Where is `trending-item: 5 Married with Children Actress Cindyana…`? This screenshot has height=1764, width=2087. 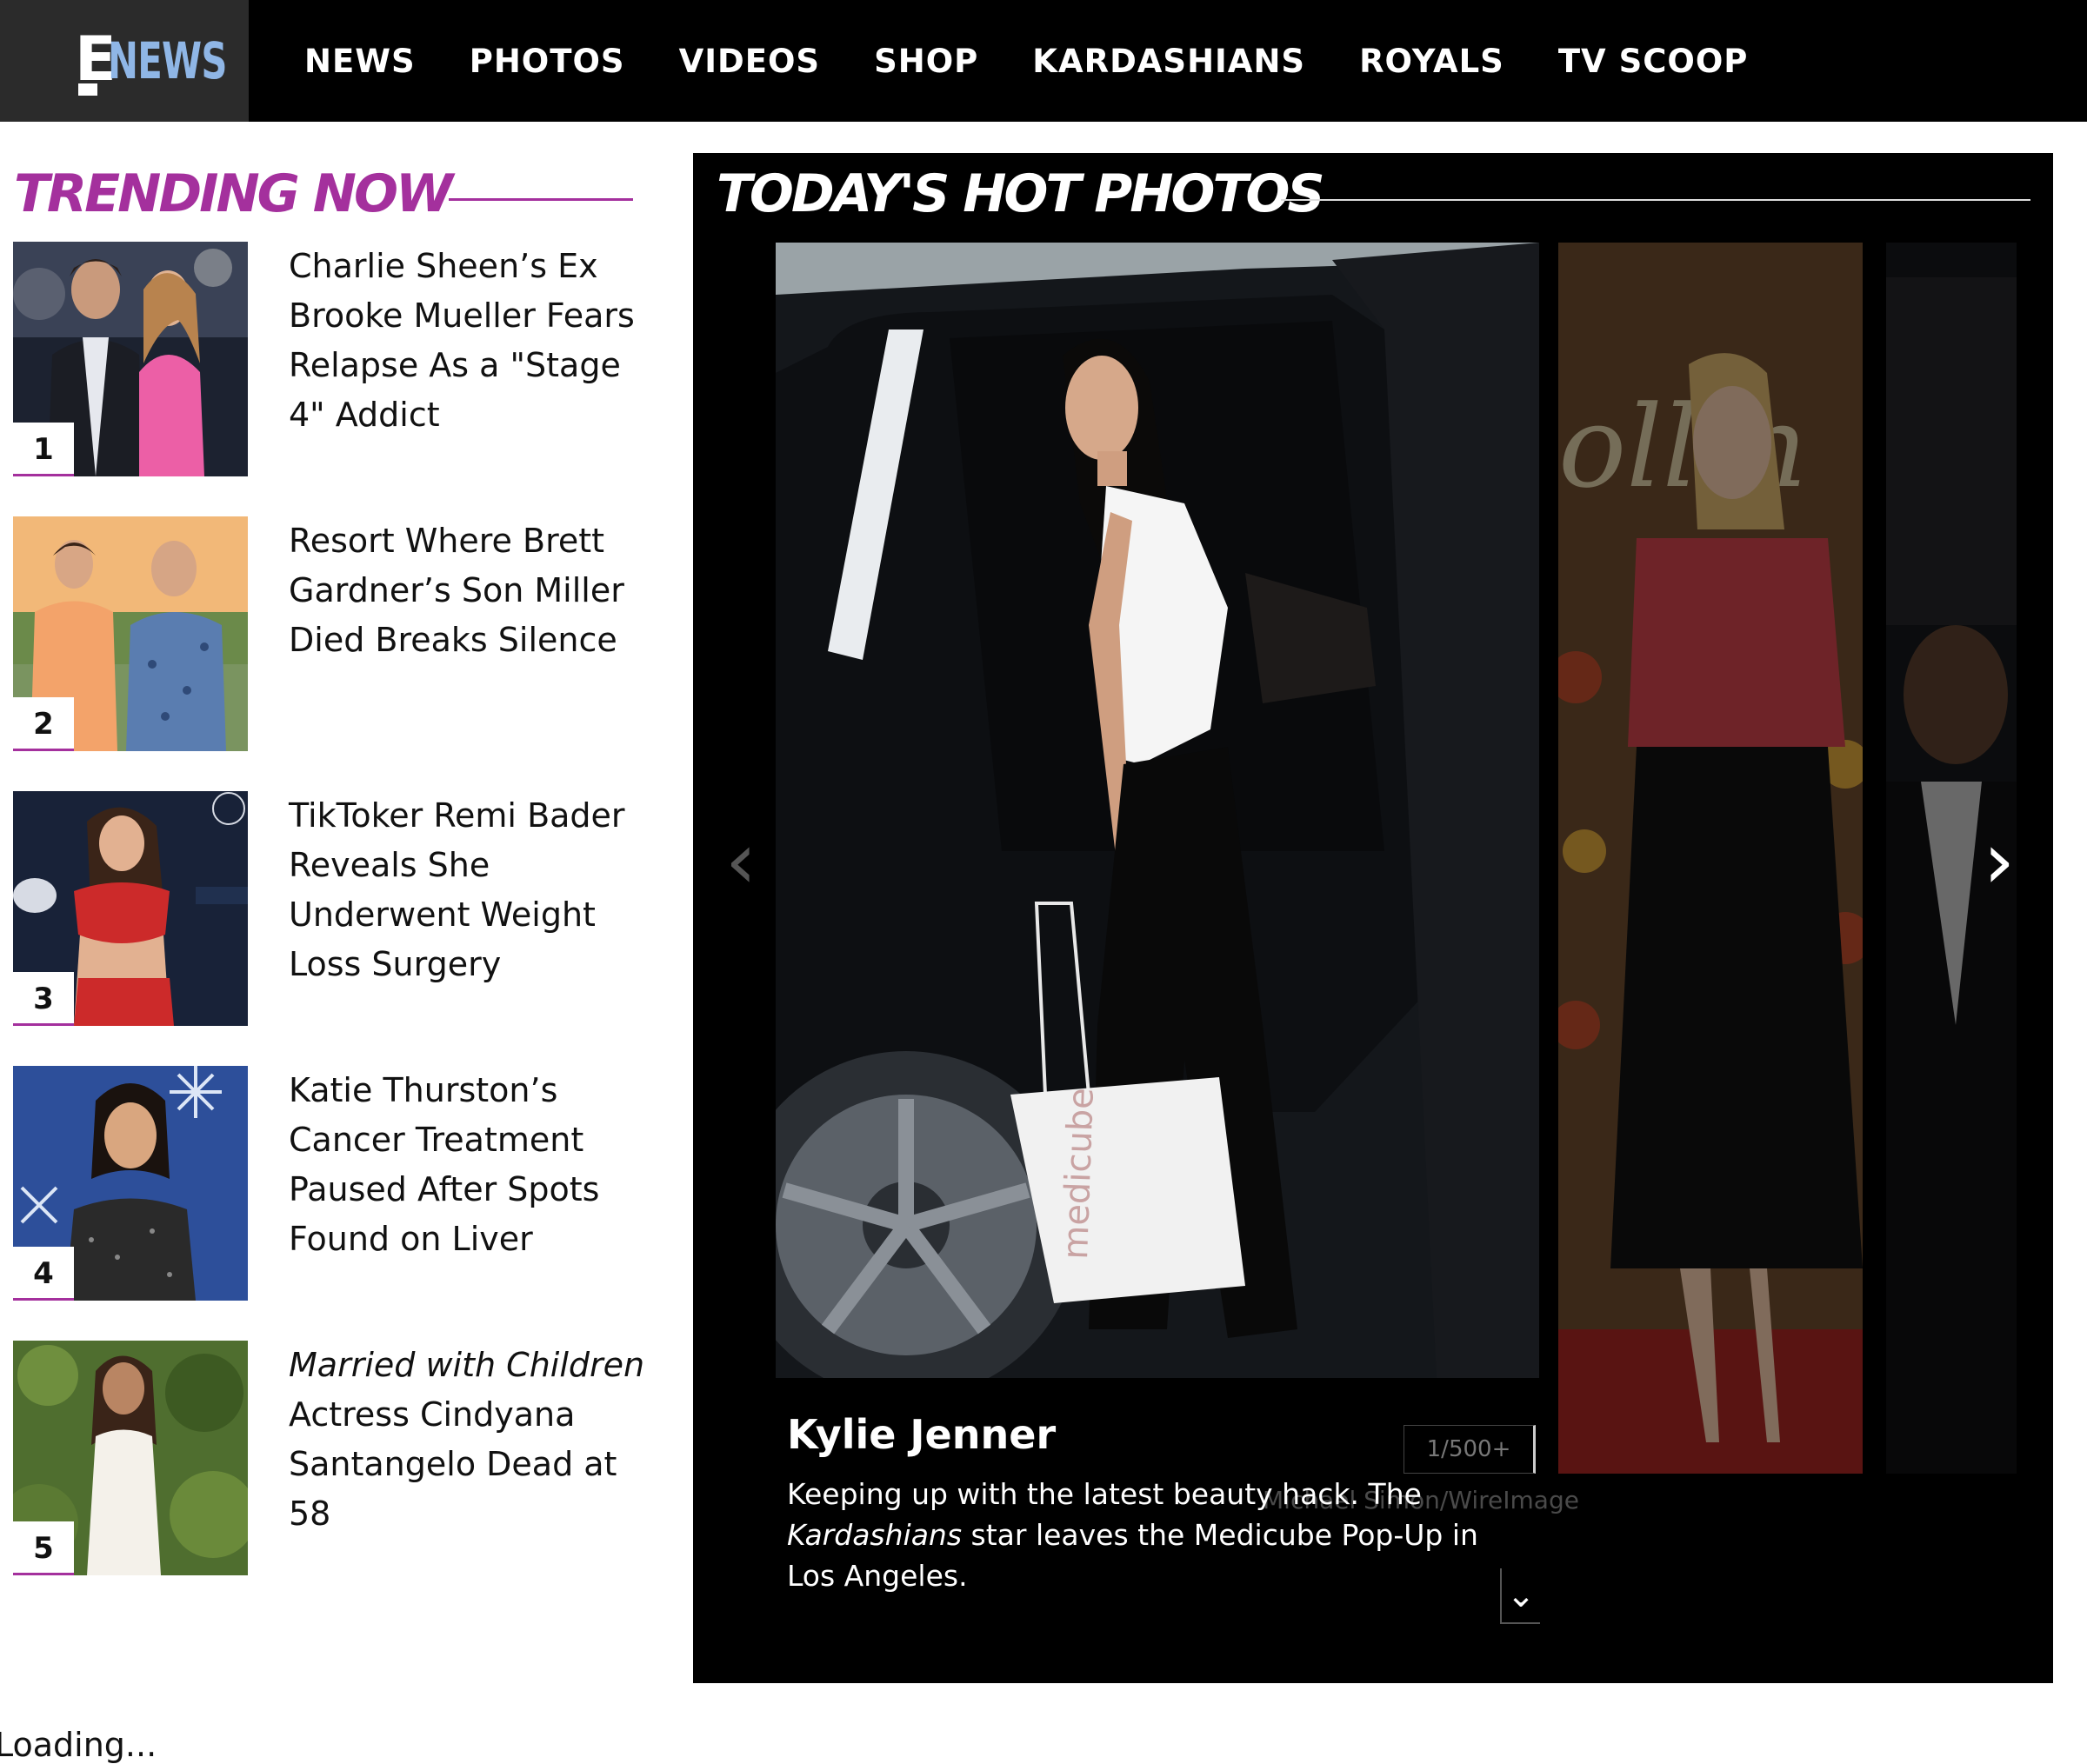
trending-item: 5 Married with Children Actress Cindyana… is located at coordinates (333, 1459).